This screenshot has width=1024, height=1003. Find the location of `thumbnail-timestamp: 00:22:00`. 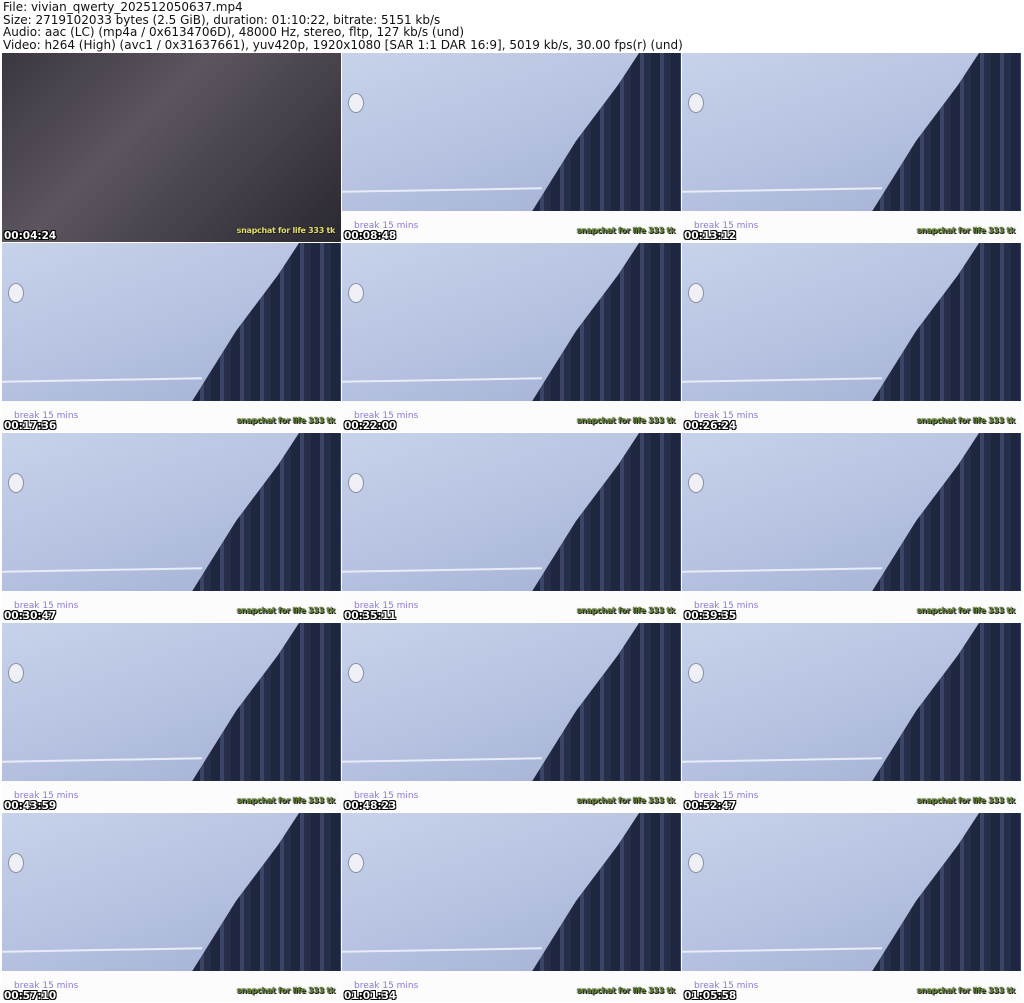

thumbnail-timestamp: 00:22:00 is located at coordinates (370, 426).